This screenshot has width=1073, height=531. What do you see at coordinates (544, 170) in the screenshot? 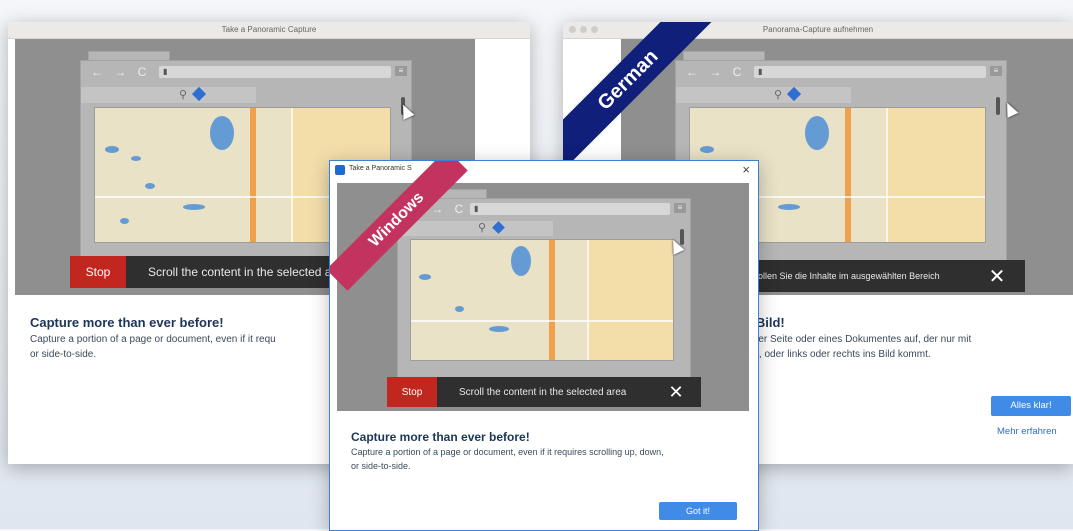
I see `windows-title-bar: Take a Panoramic S ×` at bounding box center [544, 170].